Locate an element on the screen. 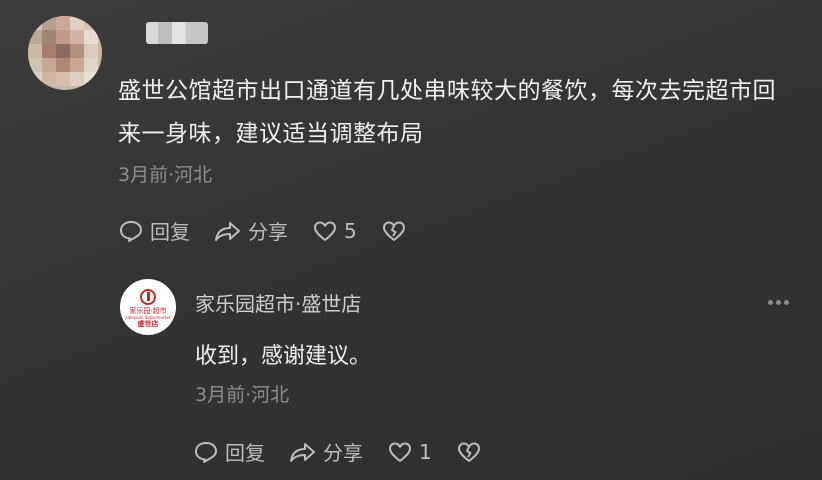 This screenshot has width=822, height=480. store-logo-icon is located at coordinates (148, 296).